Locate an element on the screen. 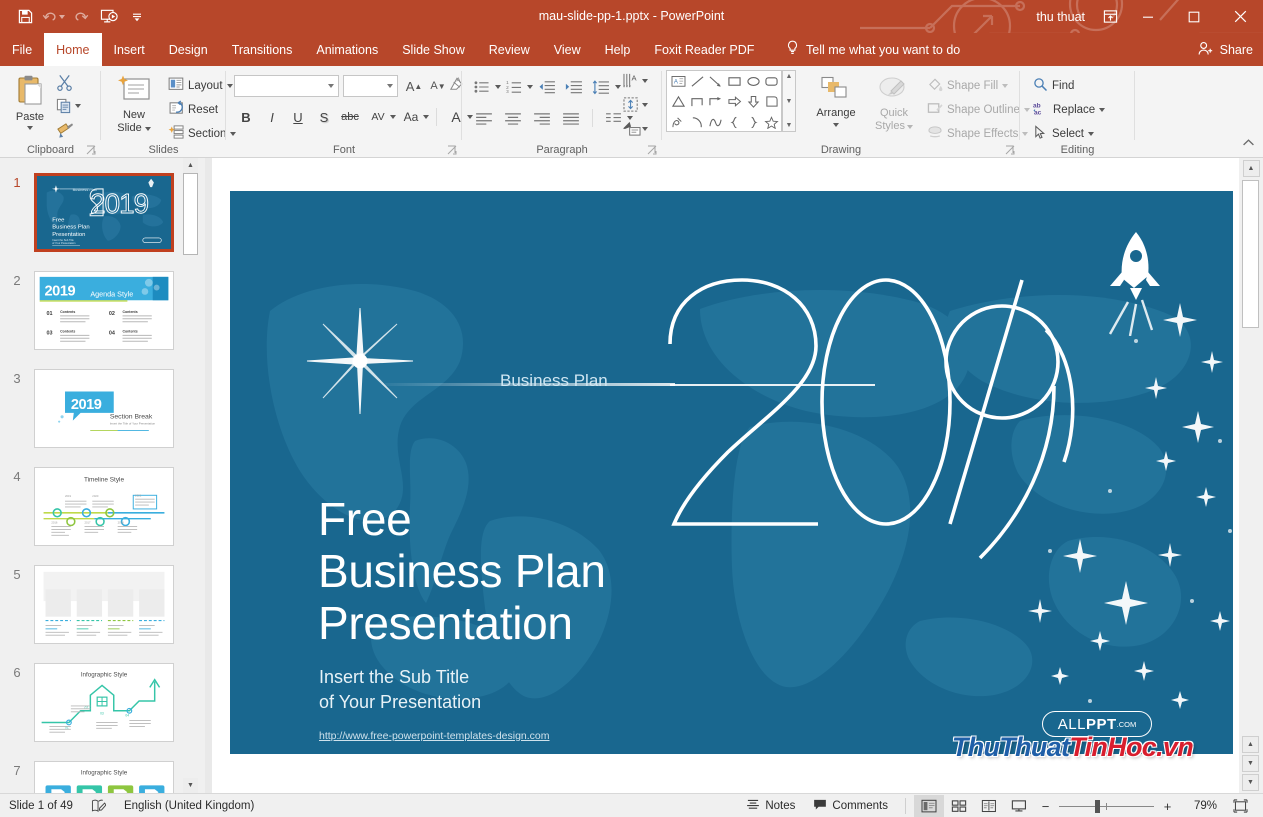 This screenshot has width=1263, height=817. thumbnail-item-5: 5 is located at coordinates (95, 604).